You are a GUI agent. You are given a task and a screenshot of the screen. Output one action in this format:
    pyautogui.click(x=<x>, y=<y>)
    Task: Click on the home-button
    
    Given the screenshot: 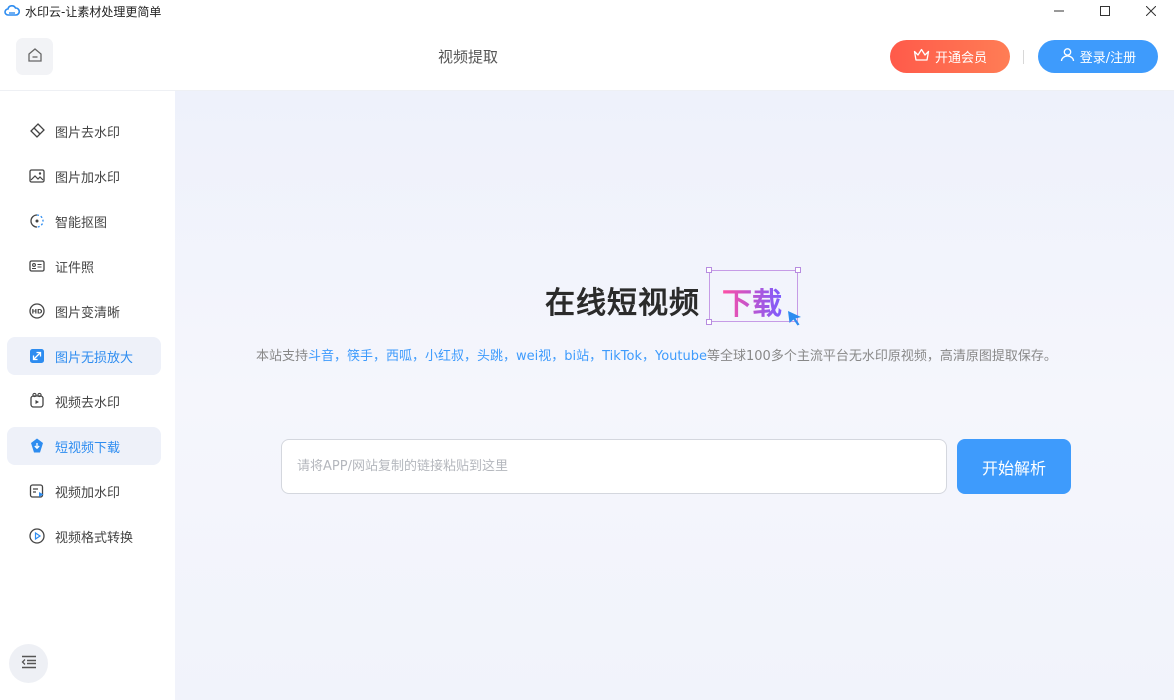 What is the action you would take?
    pyautogui.click(x=34, y=56)
    